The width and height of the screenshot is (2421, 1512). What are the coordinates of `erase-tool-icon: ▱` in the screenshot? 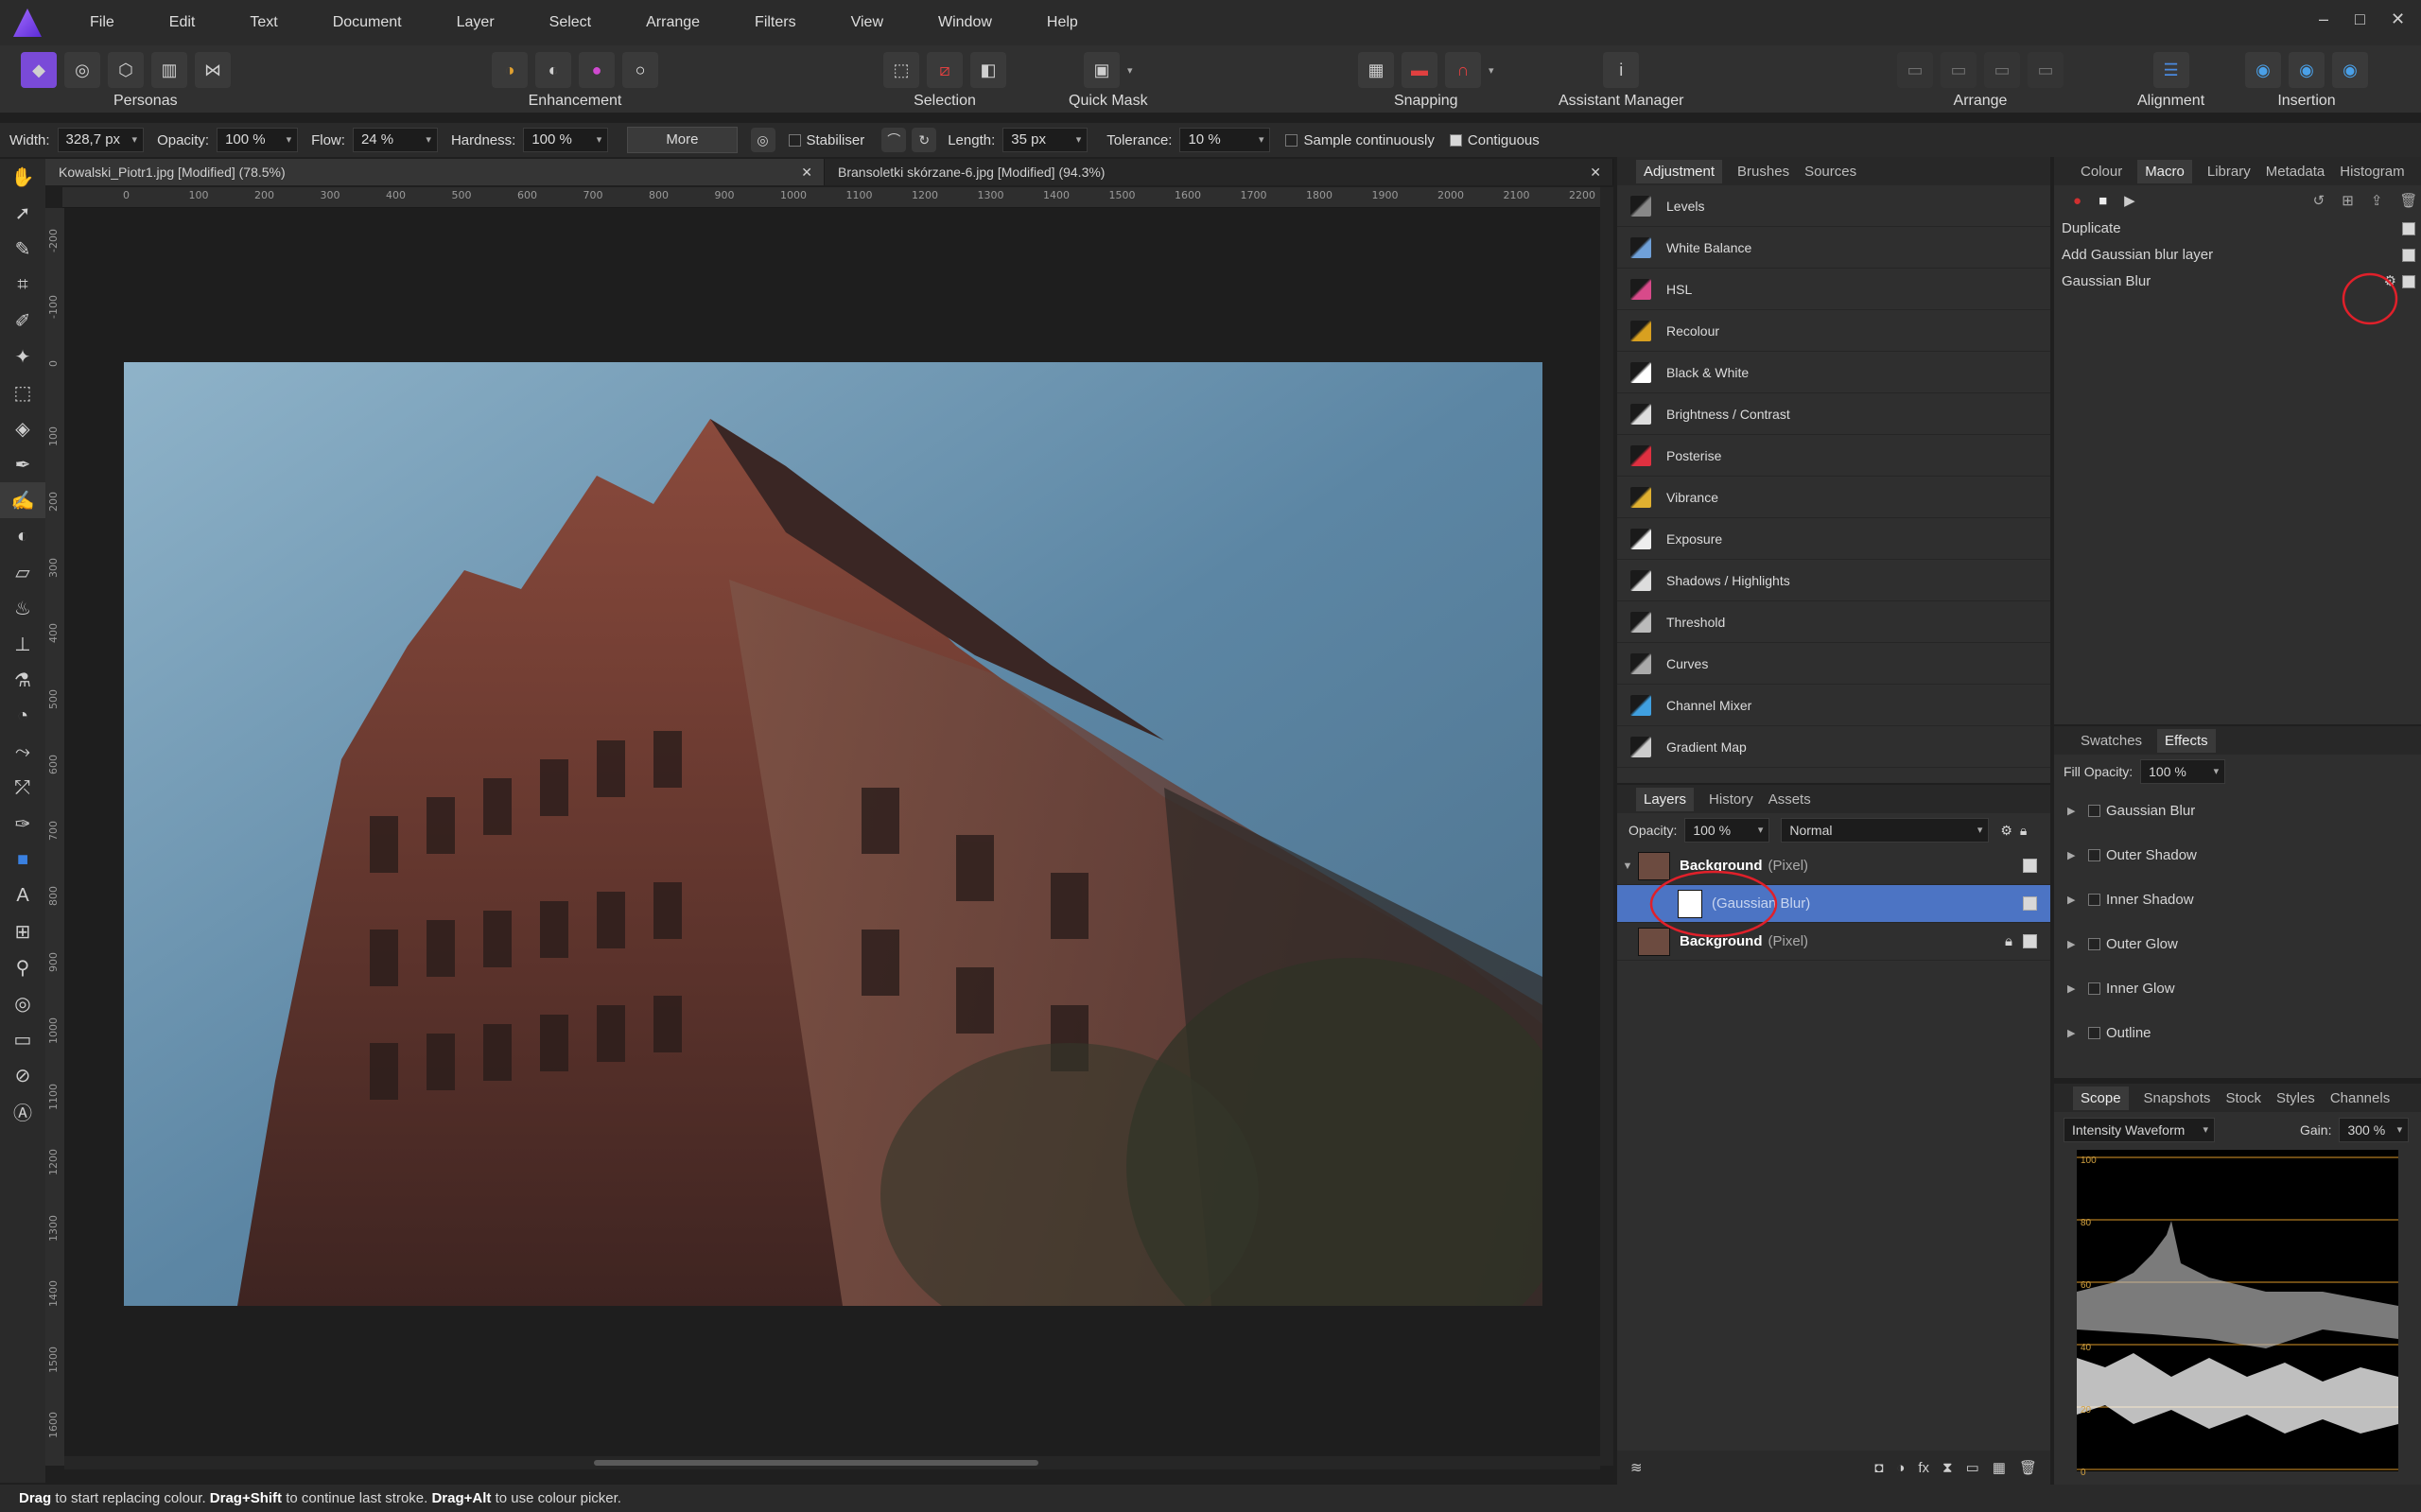 It's located at (22, 572).